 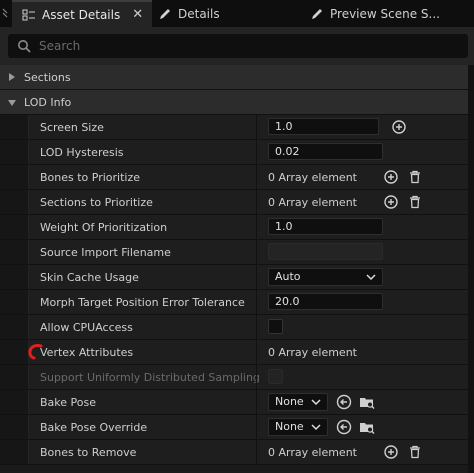 What do you see at coordinates (237, 102) in the screenshot?
I see `category-lod-info: LOD Info` at bounding box center [237, 102].